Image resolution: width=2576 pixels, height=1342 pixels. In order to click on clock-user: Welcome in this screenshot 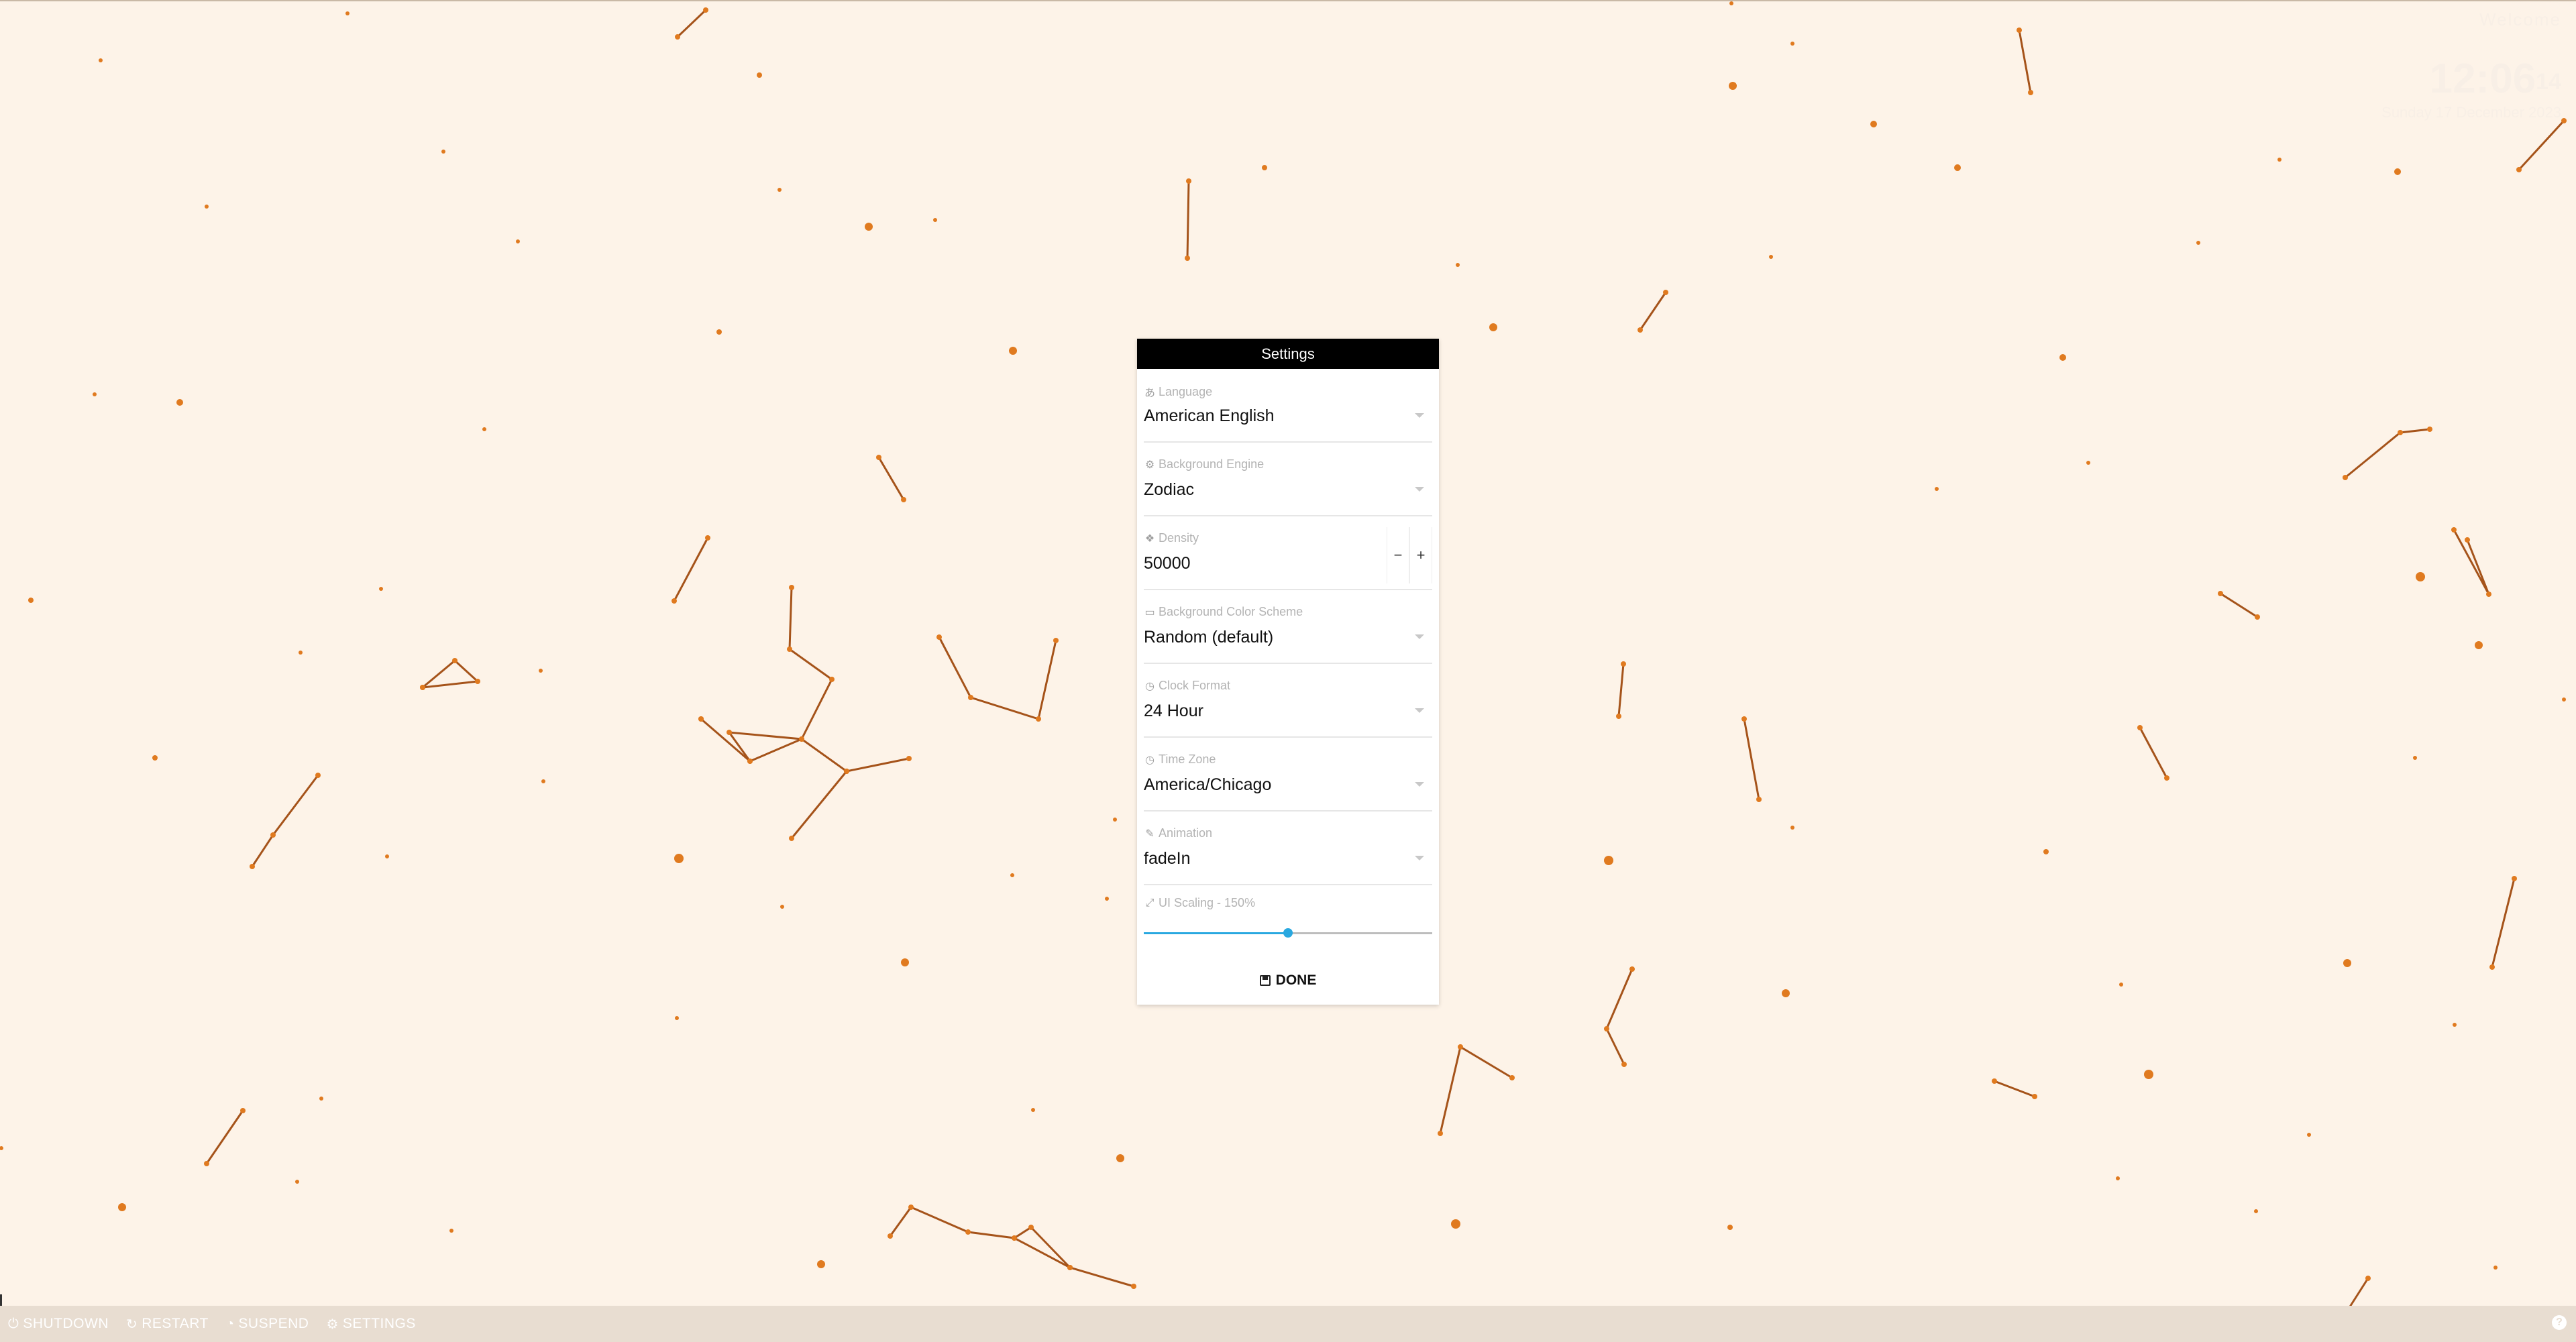, I will do `click(2520, 19)`.